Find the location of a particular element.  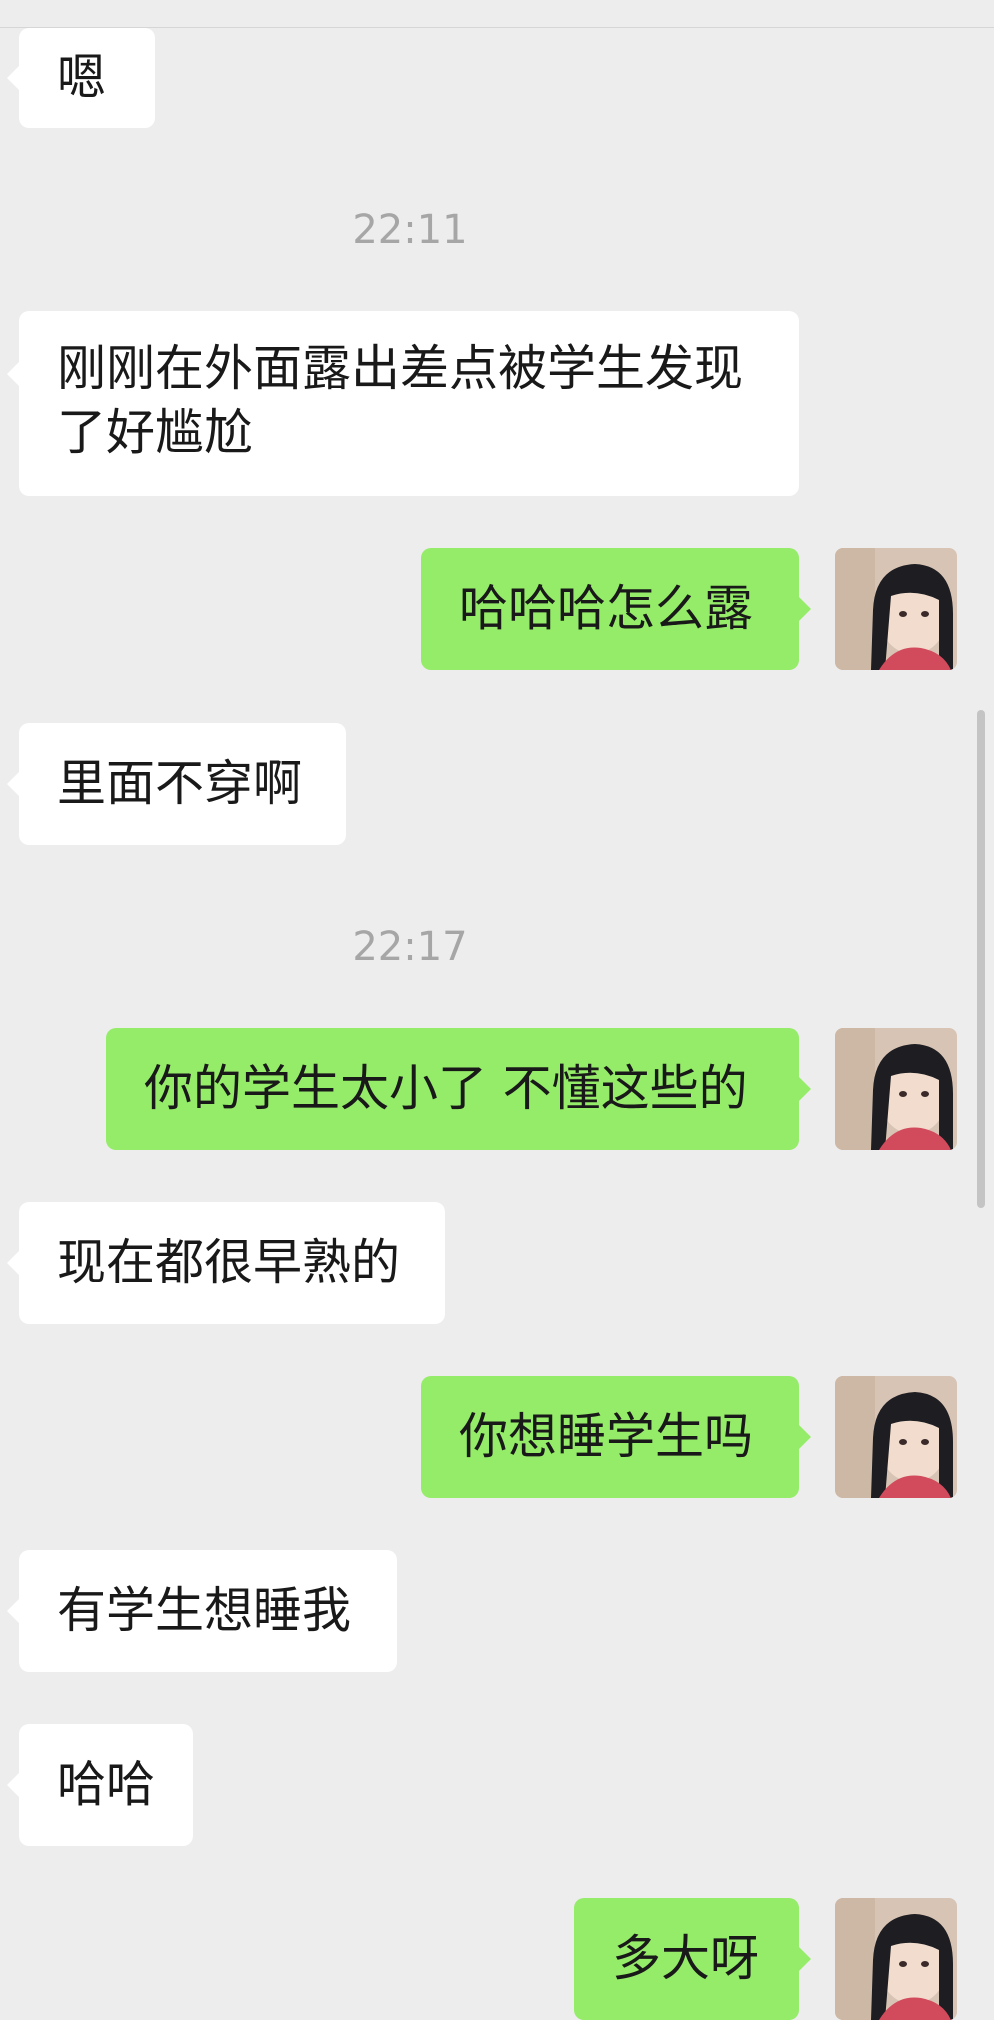

message-bubble-outgoing: 你的学生太小了 不懂这些的 is located at coordinates (458, 1089).